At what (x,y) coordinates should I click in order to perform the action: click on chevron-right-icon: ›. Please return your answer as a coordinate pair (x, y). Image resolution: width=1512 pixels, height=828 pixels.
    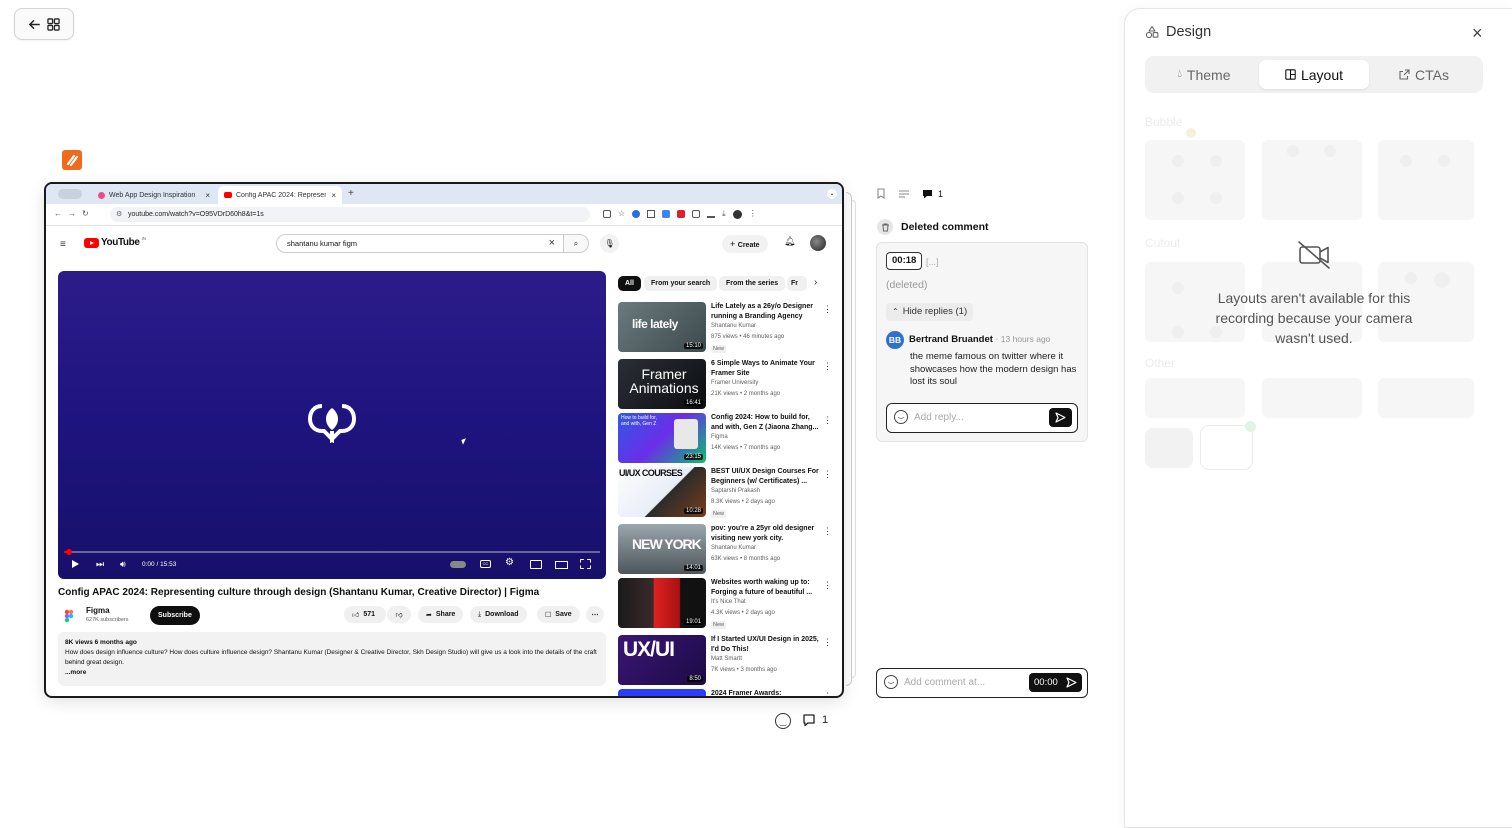
    Looking at the image, I should click on (815, 282).